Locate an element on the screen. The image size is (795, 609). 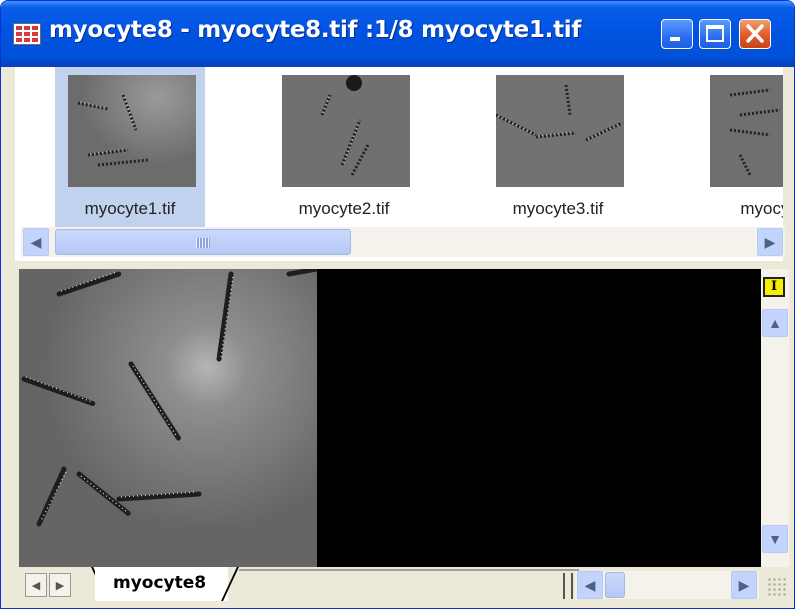
sheet-tab-myocyte8: myocyte8 is located at coordinates (162, 584).